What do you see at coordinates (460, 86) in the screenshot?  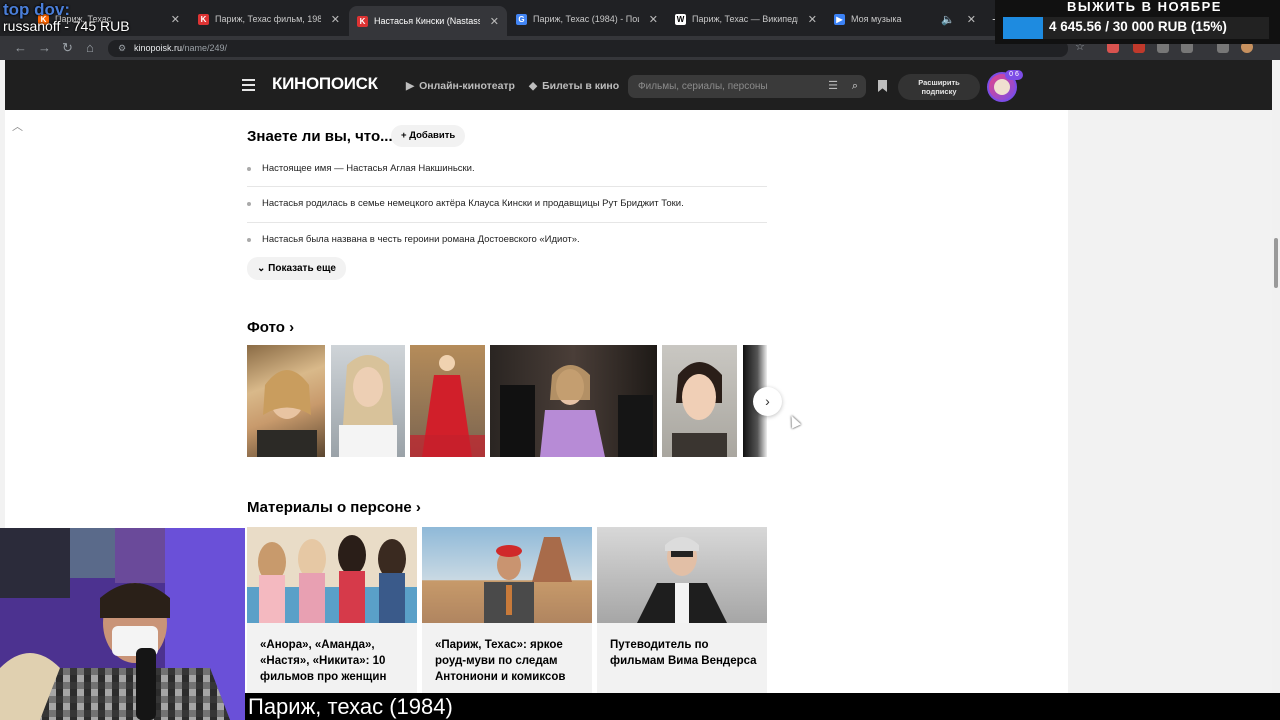 I see `nav-online-cinema: ▶ Онлайн-кинотеатр` at bounding box center [460, 86].